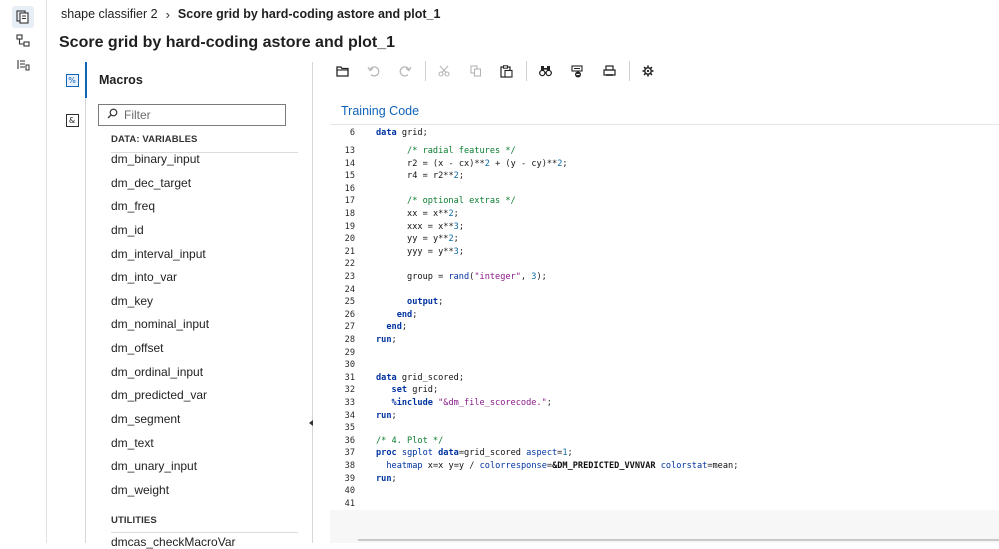 The image size is (999, 549). I want to click on code-text: yyy = y**3;, so click(436, 251).